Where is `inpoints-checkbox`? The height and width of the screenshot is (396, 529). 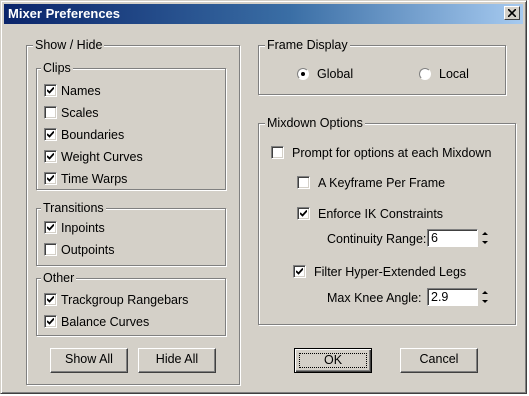
inpoints-checkbox is located at coordinates (50, 227).